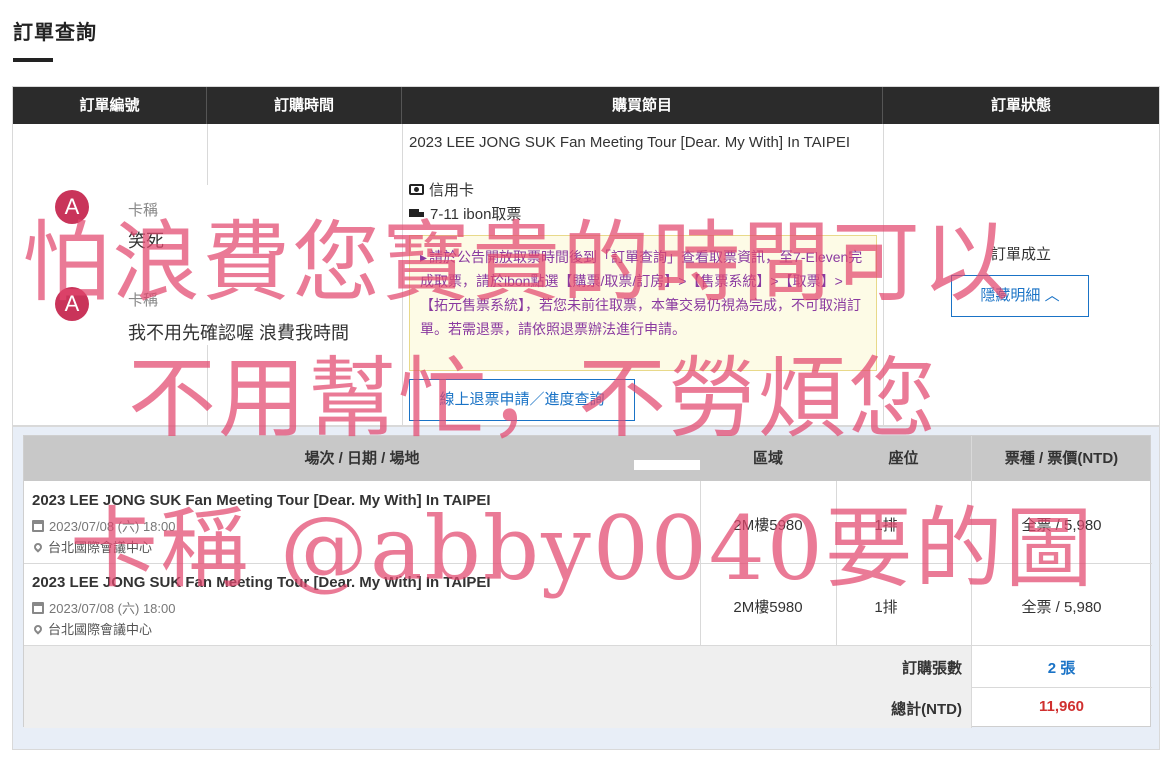 Image resolution: width=1166 pixels, height=758 pixels. I want to click on header-order-status: 訂單狀態, so click(1020, 105).